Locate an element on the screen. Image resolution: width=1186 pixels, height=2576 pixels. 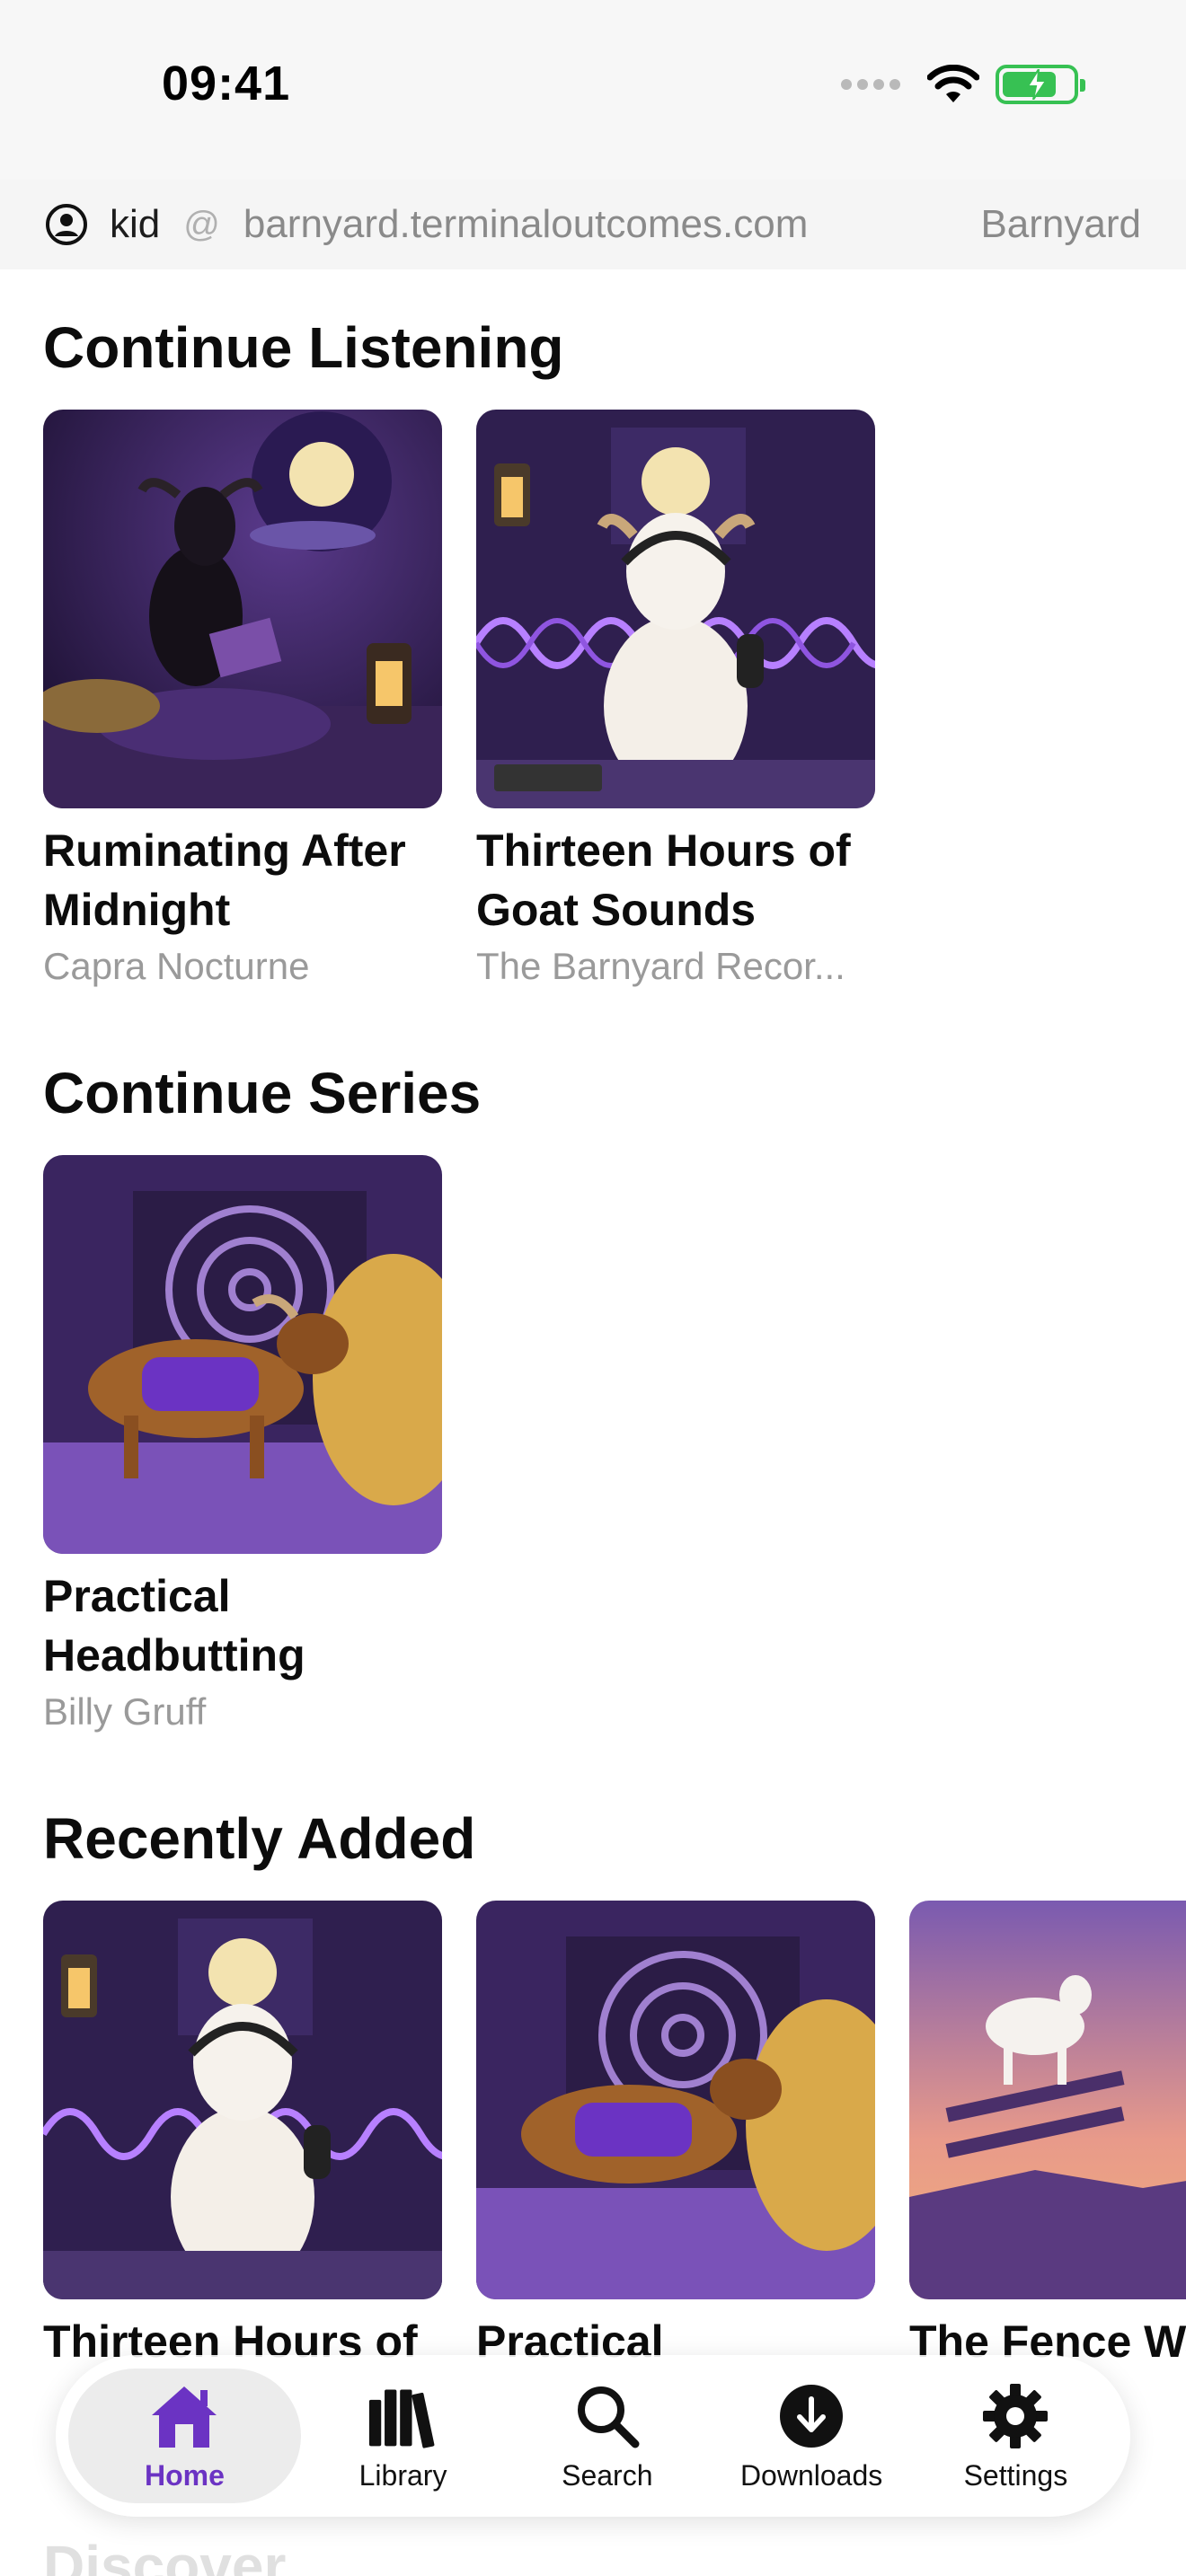
book-card: The Fence Wa is located at coordinates (1047, 2136).